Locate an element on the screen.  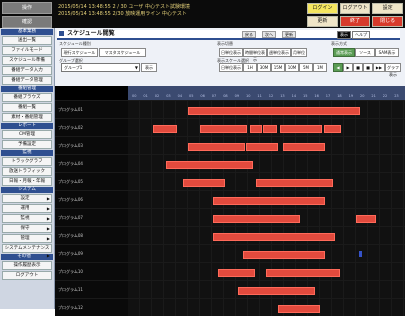
sidebar-item: 運用 is located at coordinates (27, 208).